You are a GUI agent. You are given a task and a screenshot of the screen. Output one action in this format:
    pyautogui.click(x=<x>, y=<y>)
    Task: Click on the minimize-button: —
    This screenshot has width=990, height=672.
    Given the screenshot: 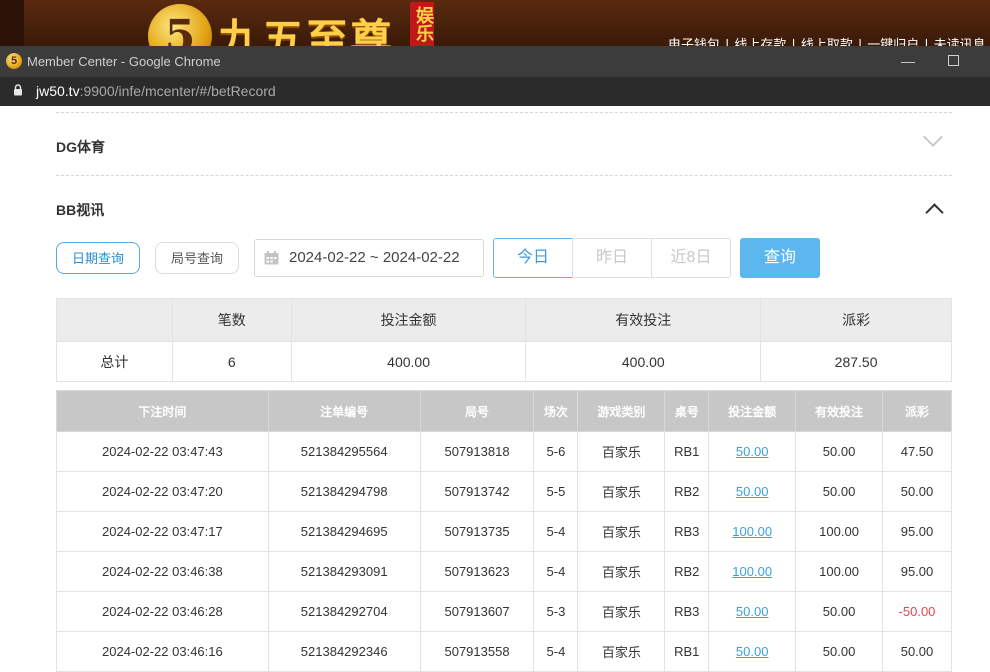 What is the action you would take?
    pyautogui.click(x=908, y=61)
    